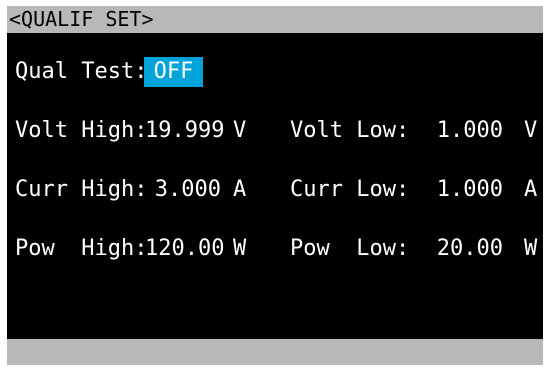  I want to click on volt-high-label: Volt High:, so click(81, 130).